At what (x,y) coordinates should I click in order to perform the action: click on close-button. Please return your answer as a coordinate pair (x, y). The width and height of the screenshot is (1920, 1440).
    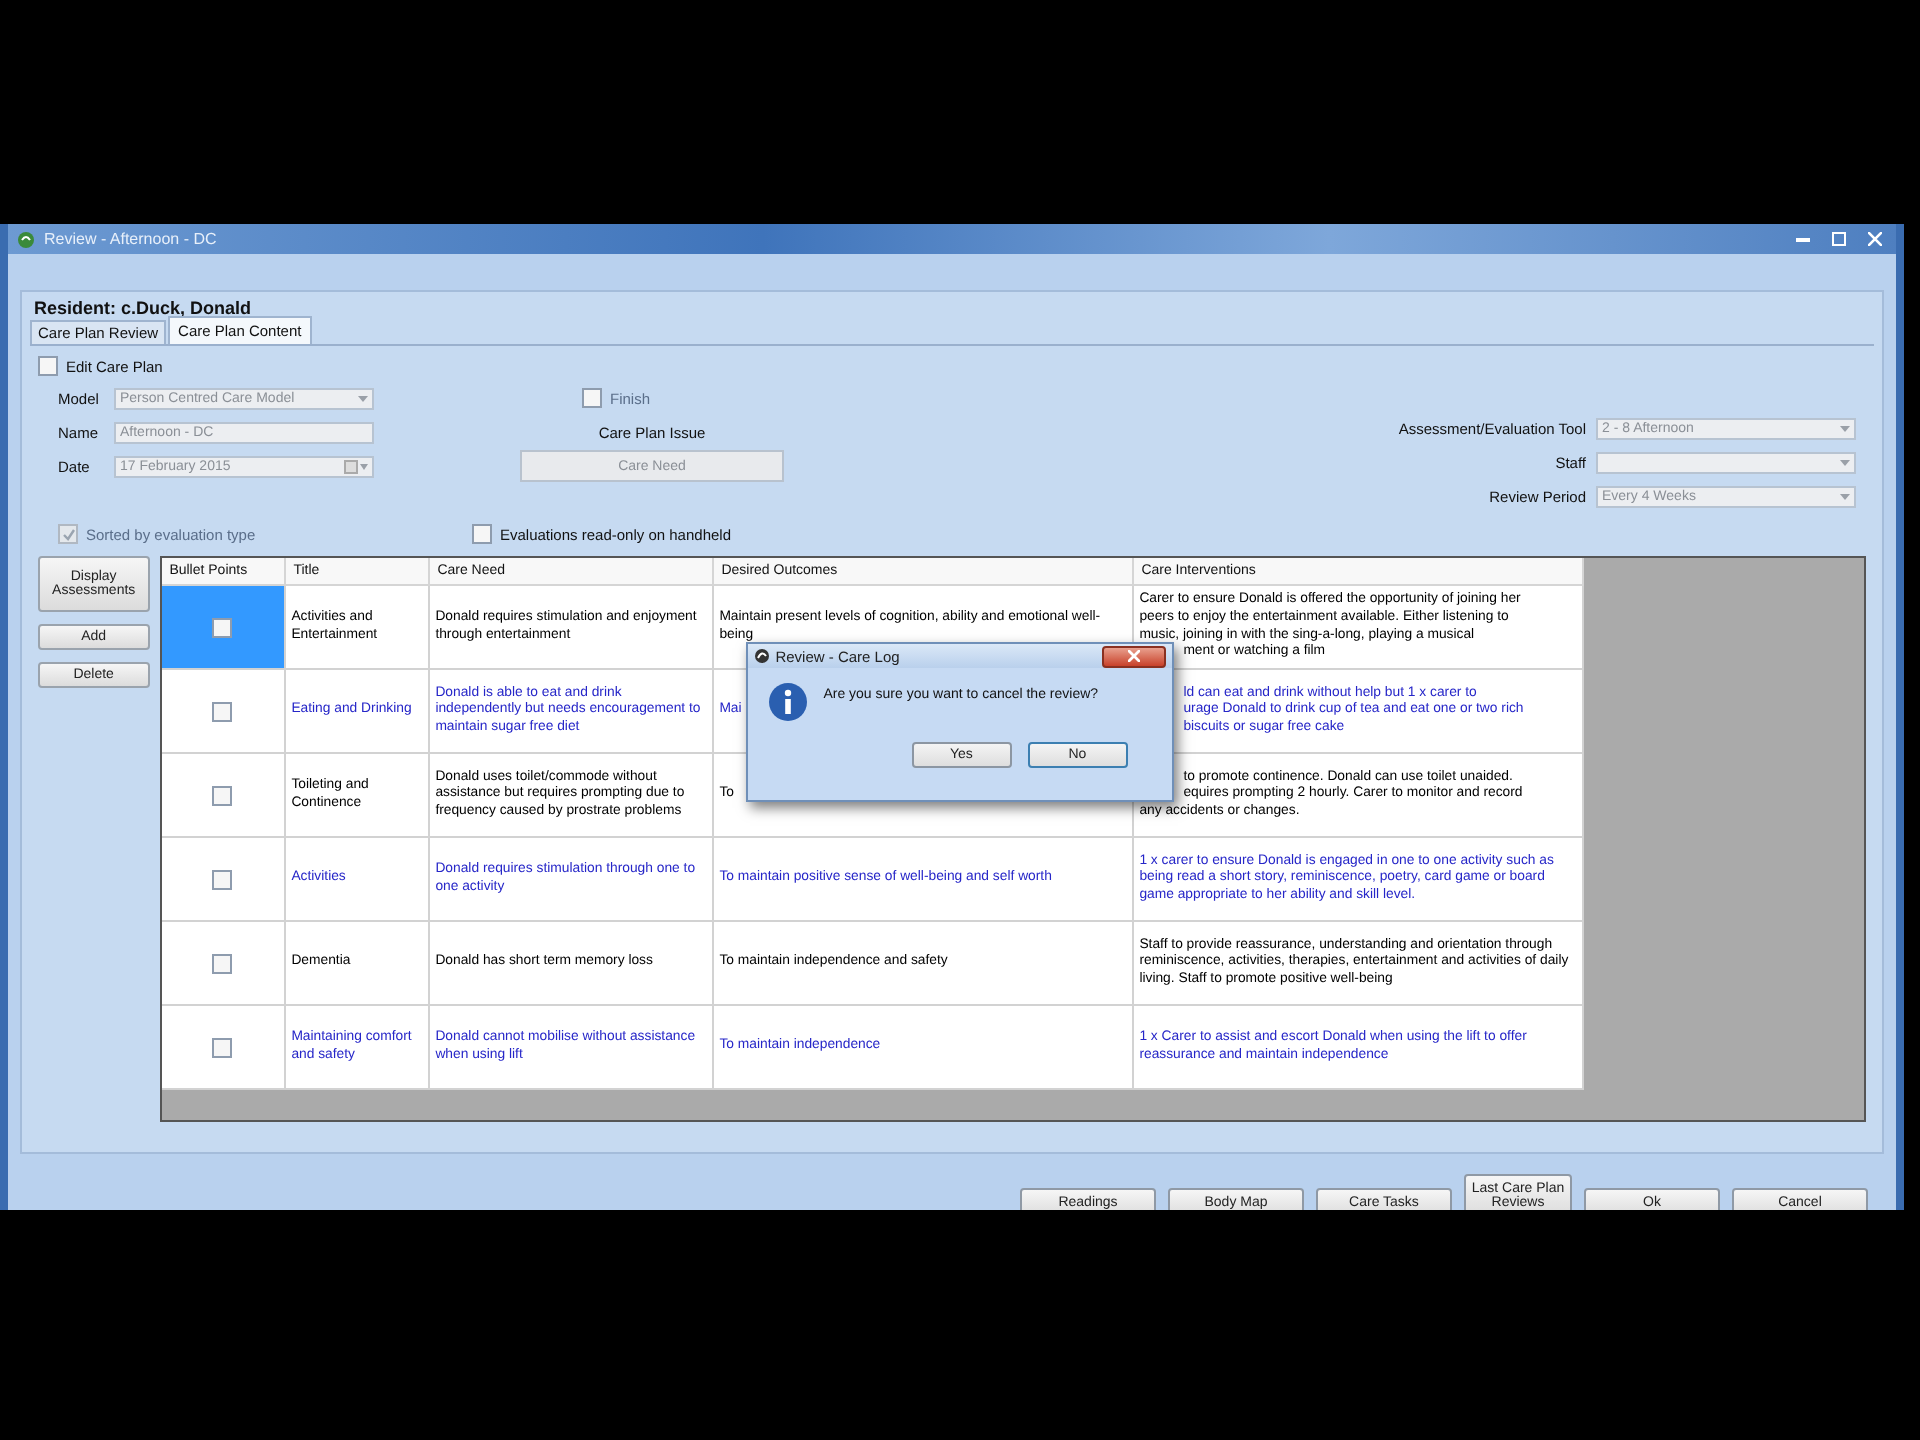
    Looking at the image, I should click on (1133, 656).